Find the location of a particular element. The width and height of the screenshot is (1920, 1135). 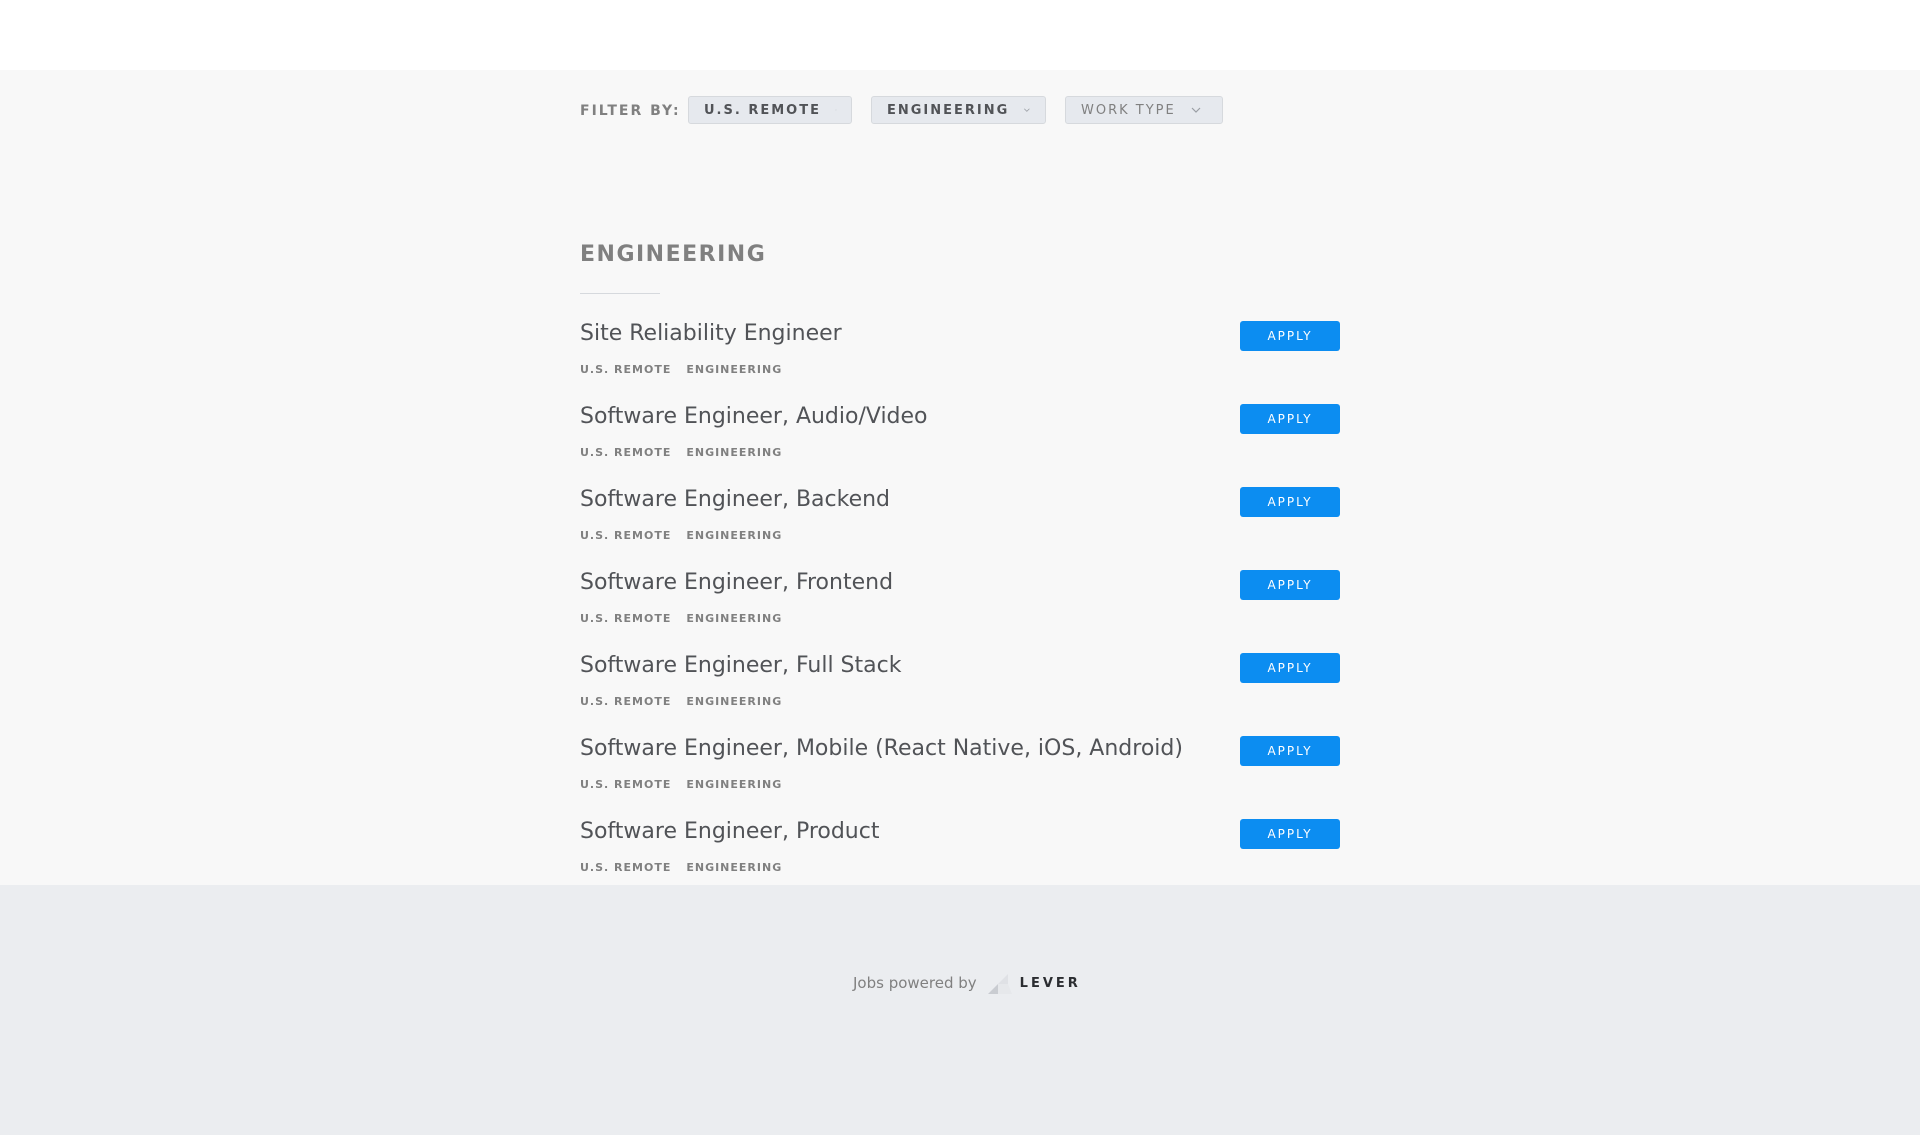

posting-title-link: Software Engineer, Full Stack is located at coordinates (740, 665).